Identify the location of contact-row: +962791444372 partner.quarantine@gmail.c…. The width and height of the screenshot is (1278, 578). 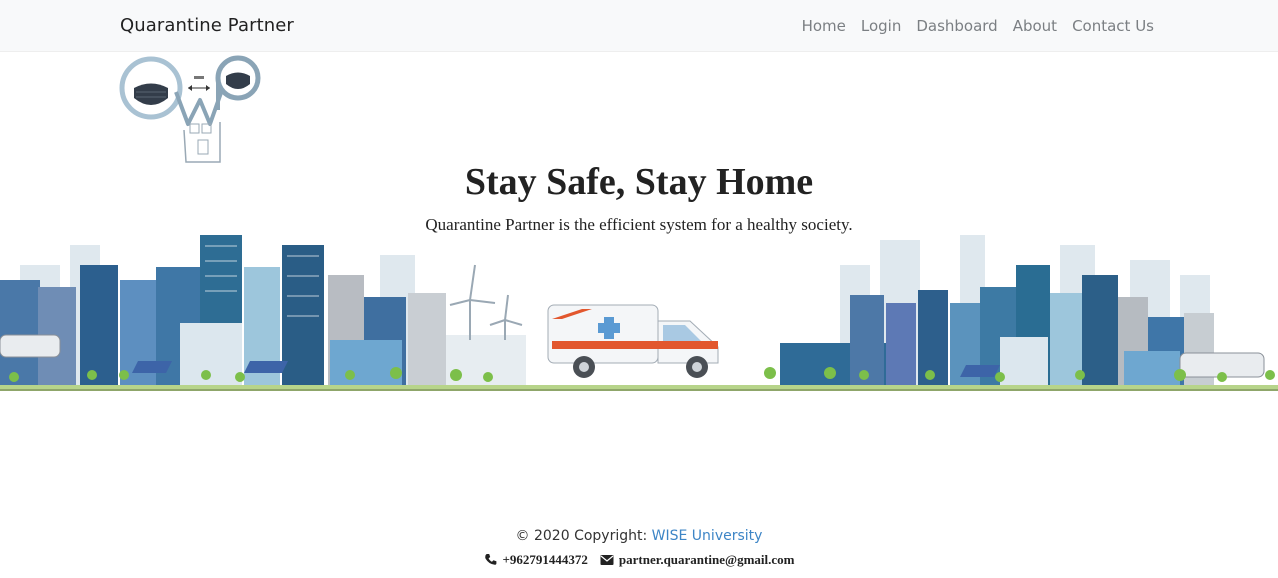
(639, 560).